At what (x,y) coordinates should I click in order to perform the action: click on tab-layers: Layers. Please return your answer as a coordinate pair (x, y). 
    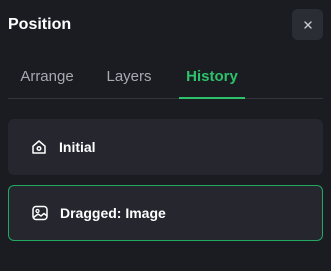
    Looking at the image, I should click on (129, 80).